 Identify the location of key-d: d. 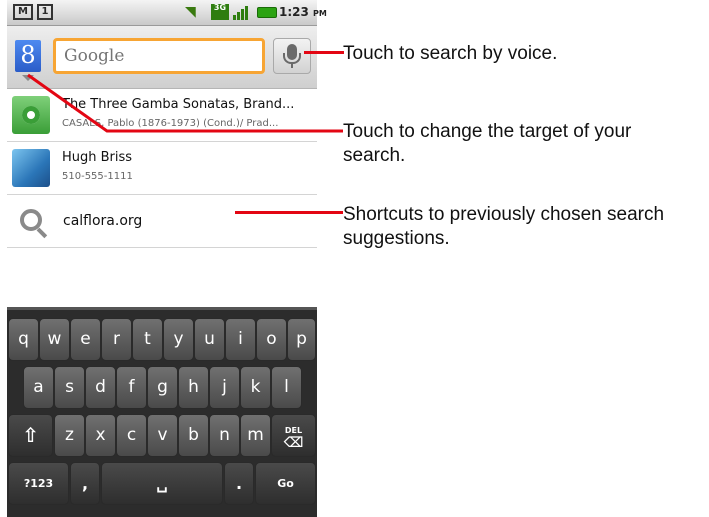
(100, 387).